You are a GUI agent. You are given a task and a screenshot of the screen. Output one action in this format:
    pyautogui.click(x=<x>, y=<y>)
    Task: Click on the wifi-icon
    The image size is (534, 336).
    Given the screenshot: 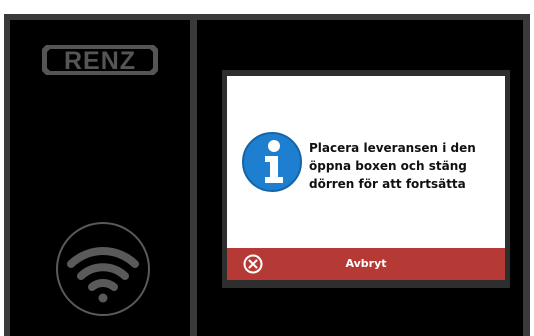 What is the action you would take?
    pyautogui.click(x=103, y=275)
    